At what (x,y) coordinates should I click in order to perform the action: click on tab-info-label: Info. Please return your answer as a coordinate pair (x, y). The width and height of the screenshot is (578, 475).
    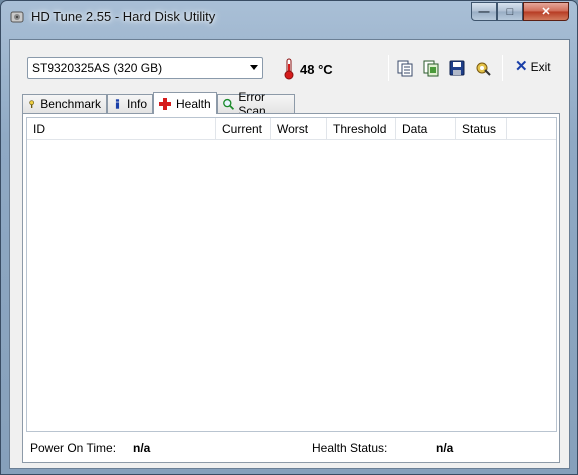
    Looking at the image, I should click on (136, 104).